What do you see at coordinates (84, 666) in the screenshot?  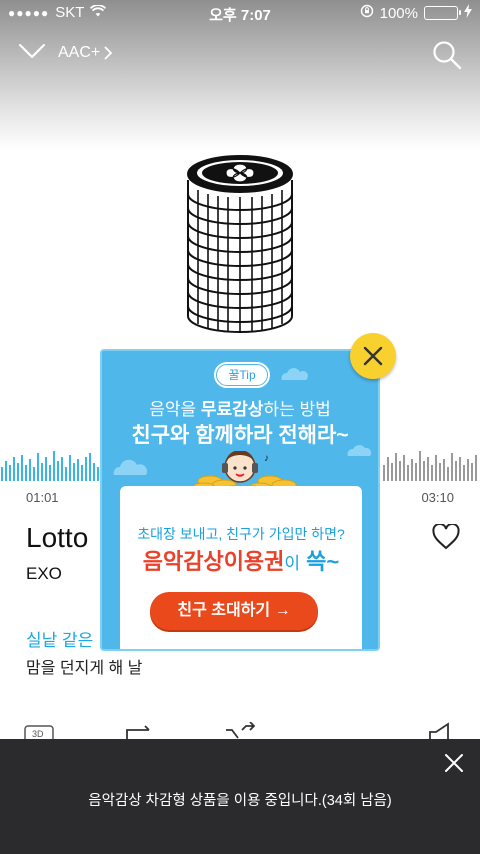 I see `lyric-next-line: 맘을 던지게 해 날` at bounding box center [84, 666].